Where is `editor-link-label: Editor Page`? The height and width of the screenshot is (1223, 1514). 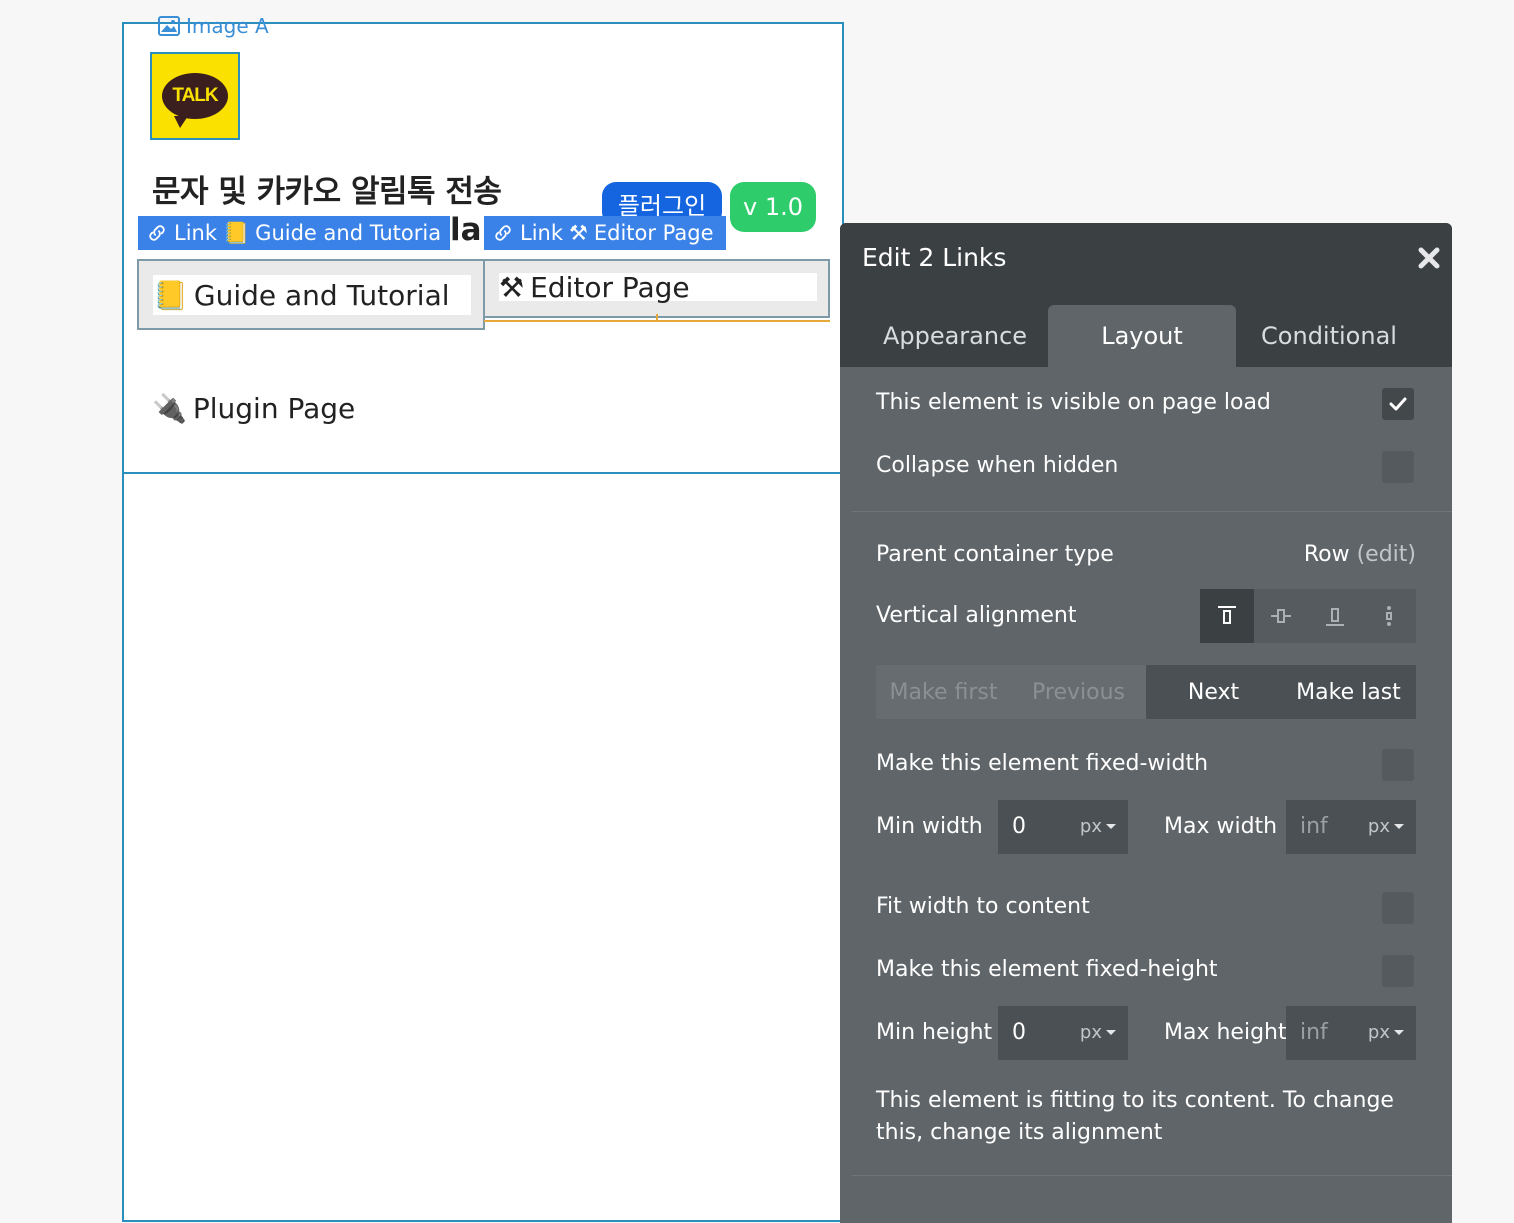 editor-link-label: Editor Page is located at coordinates (610, 287).